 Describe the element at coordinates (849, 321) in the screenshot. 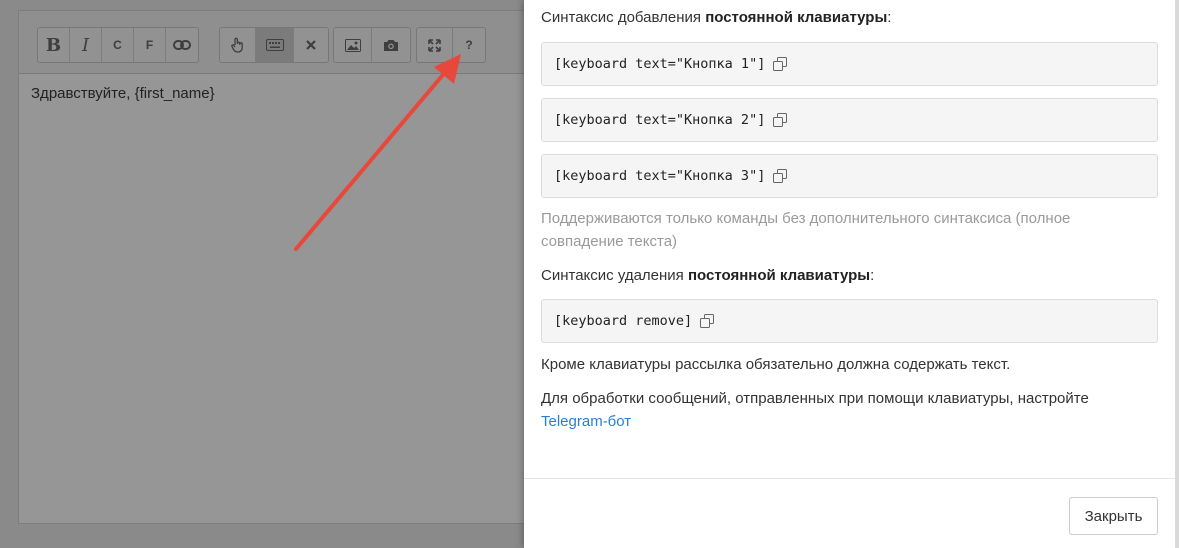

I see `code-snippet-remove: [keyboard remove]` at that location.